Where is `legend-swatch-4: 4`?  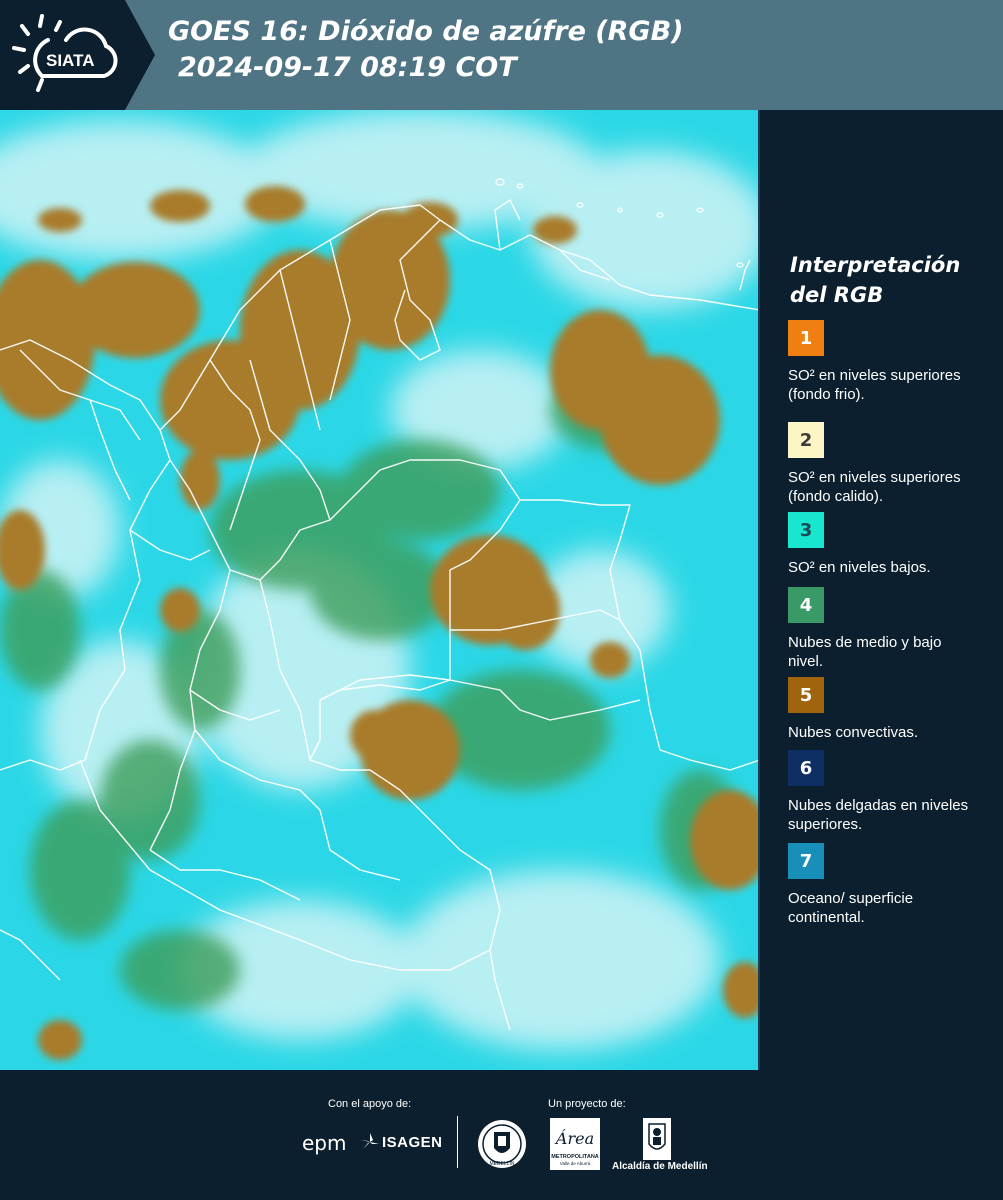
legend-swatch-4: 4 is located at coordinates (806, 605).